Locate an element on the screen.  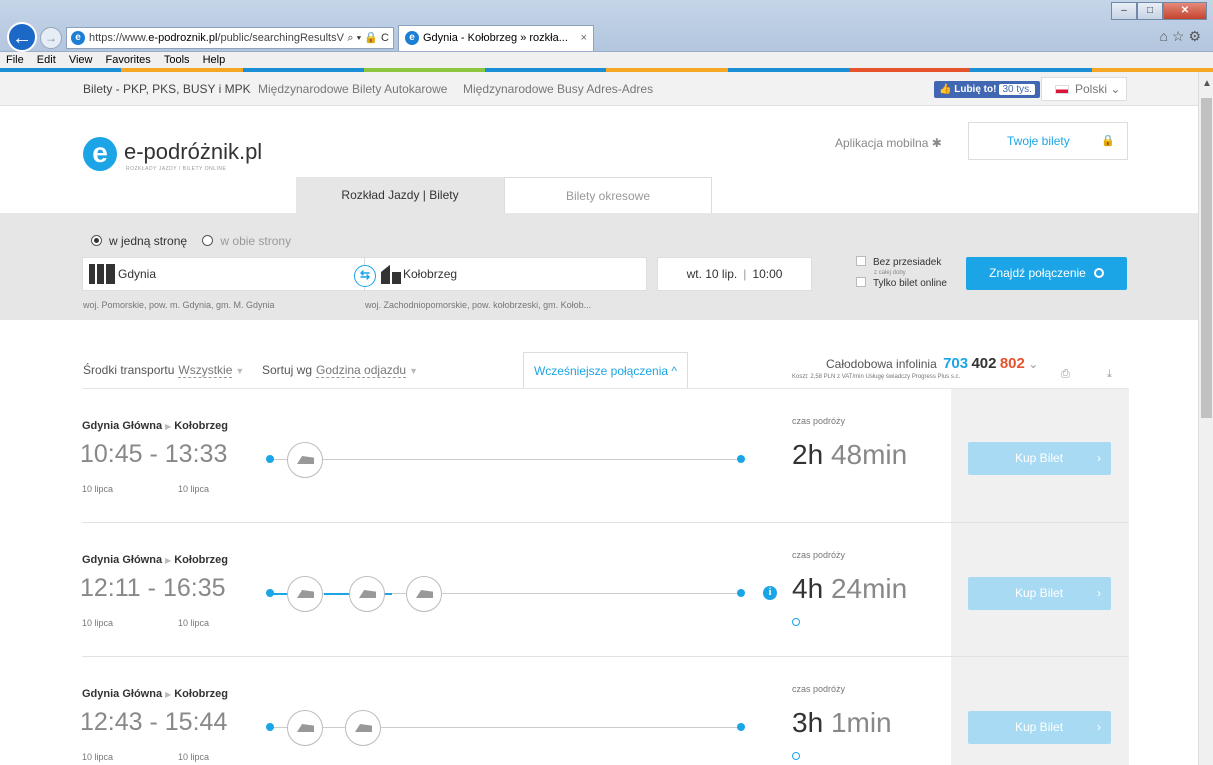
page-scrollbar: ▲ is located at coordinates (1205, 418).